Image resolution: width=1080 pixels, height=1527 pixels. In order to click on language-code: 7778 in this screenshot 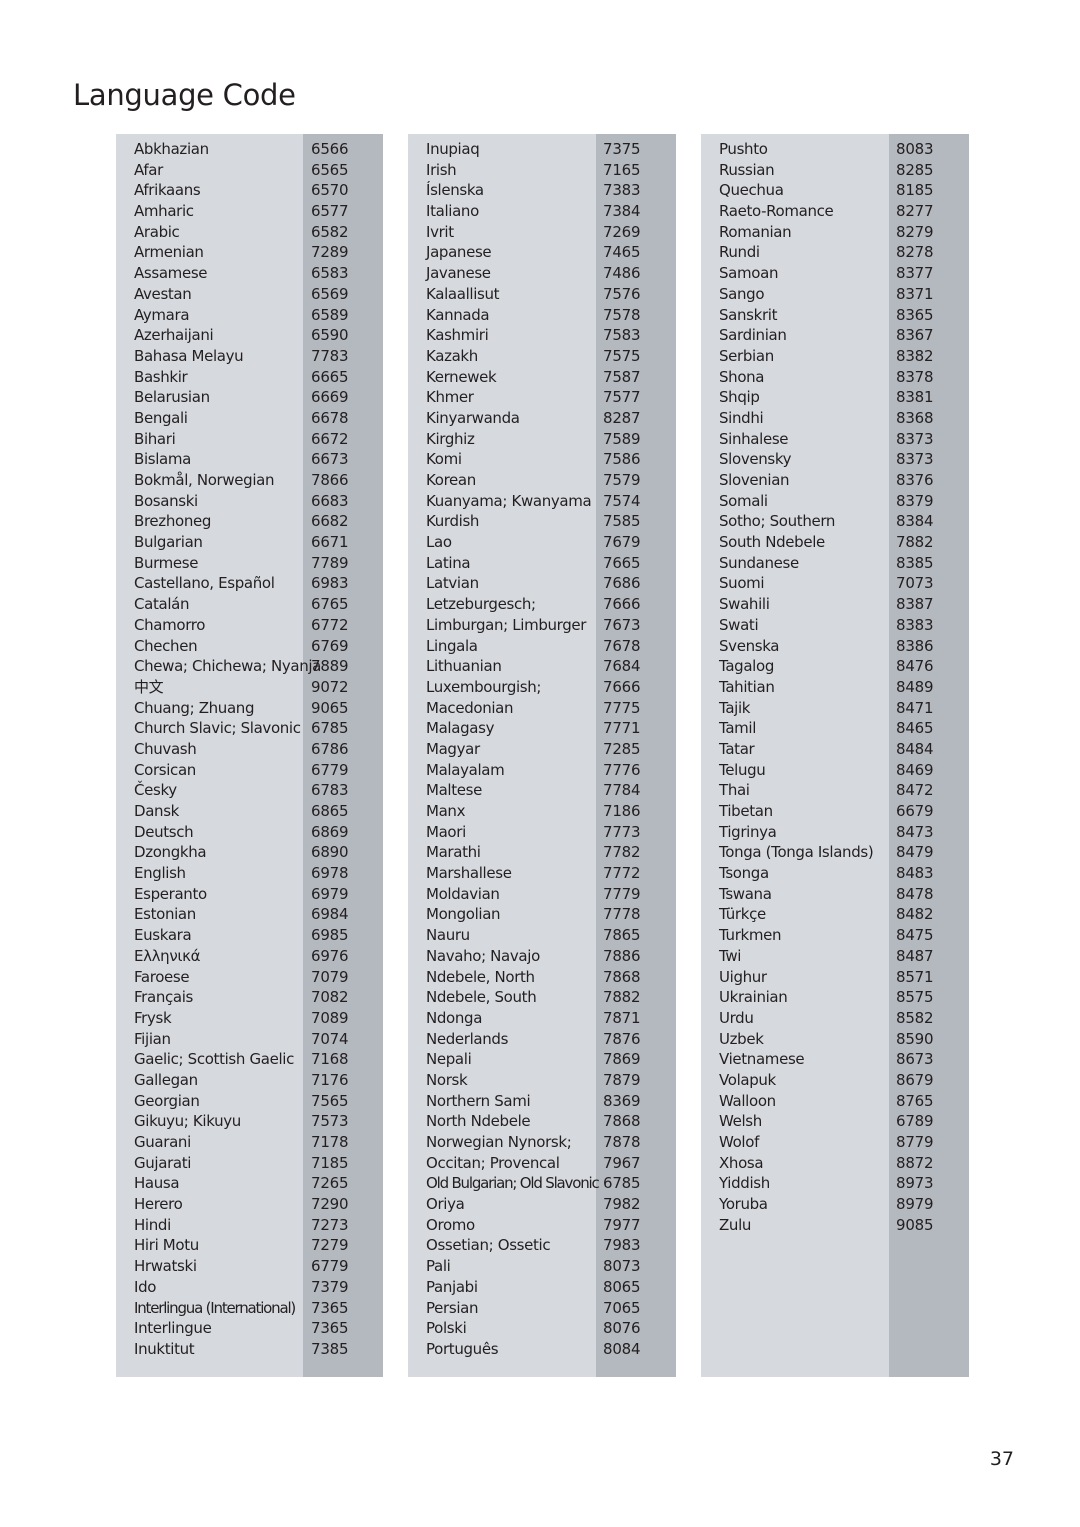, I will do `click(622, 914)`.